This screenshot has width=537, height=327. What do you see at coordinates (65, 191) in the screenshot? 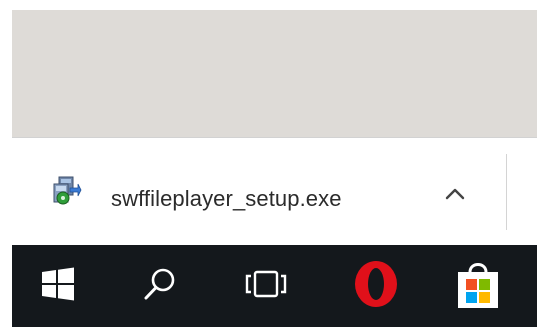
I see `installer-file-icon` at bounding box center [65, 191].